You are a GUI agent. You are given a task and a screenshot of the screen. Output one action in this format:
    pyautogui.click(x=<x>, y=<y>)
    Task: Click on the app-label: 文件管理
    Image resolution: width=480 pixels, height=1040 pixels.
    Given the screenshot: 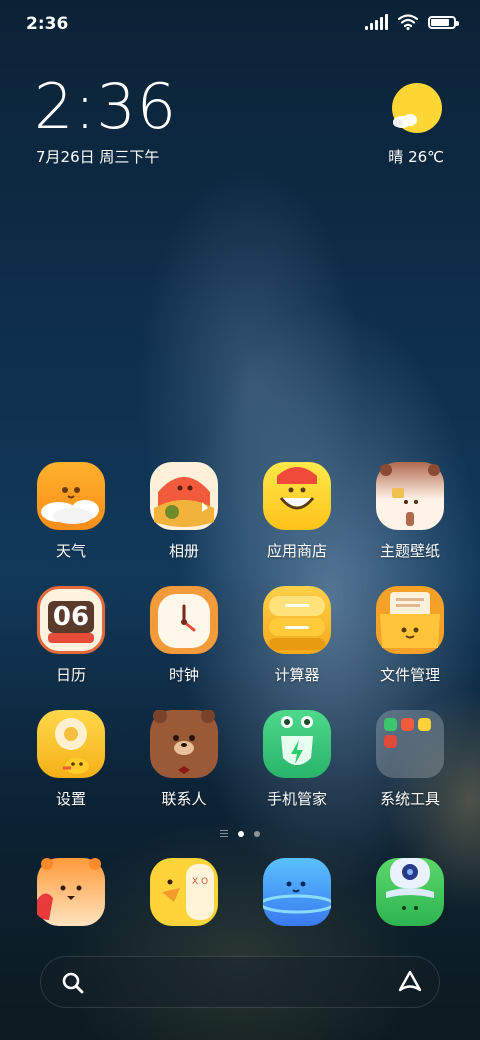 What is the action you would take?
    pyautogui.click(x=409, y=675)
    